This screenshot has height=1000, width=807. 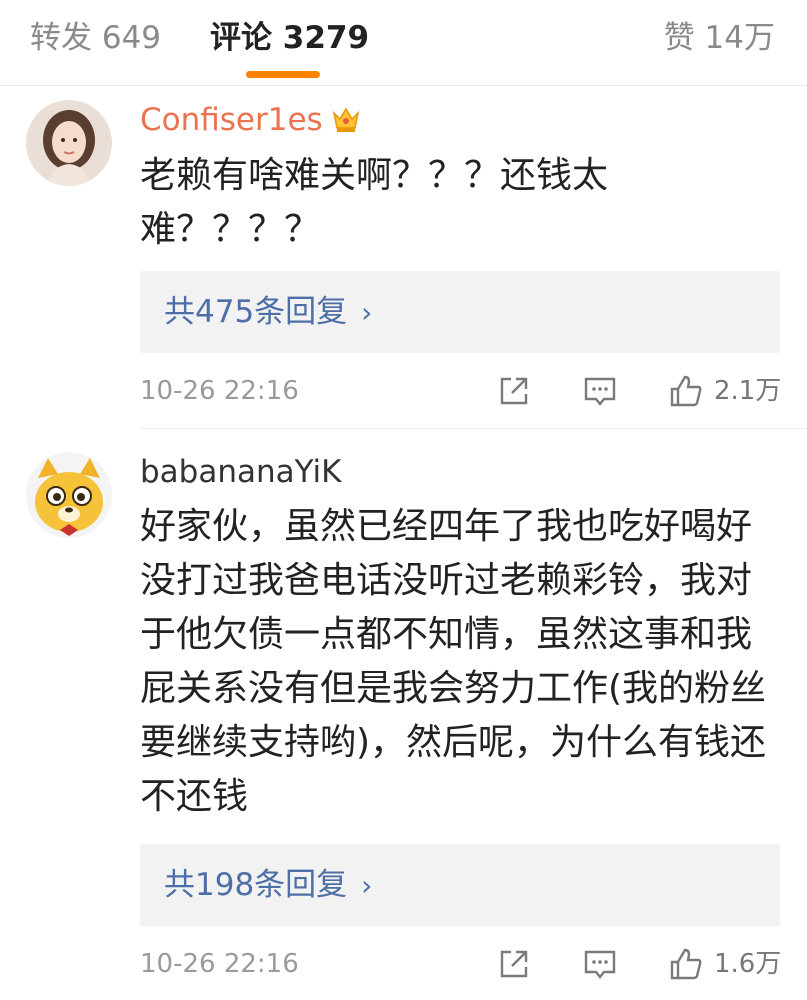 What do you see at coordinates (403, 964) in the screenshot?
I see `comment-meta: 10-26 22:16 1.6万` at bounding box center [403, 964].